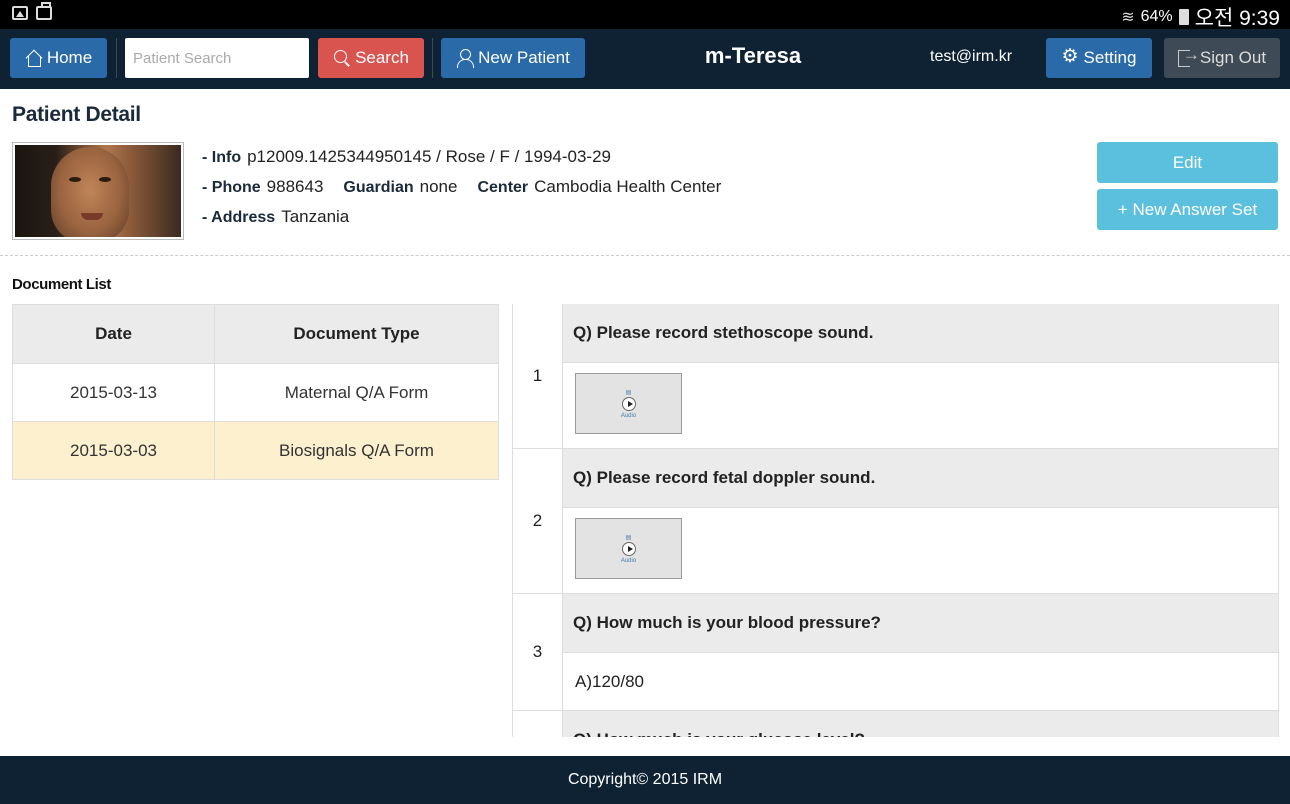  I want to click on qa-number: 3, so click(538, 652).